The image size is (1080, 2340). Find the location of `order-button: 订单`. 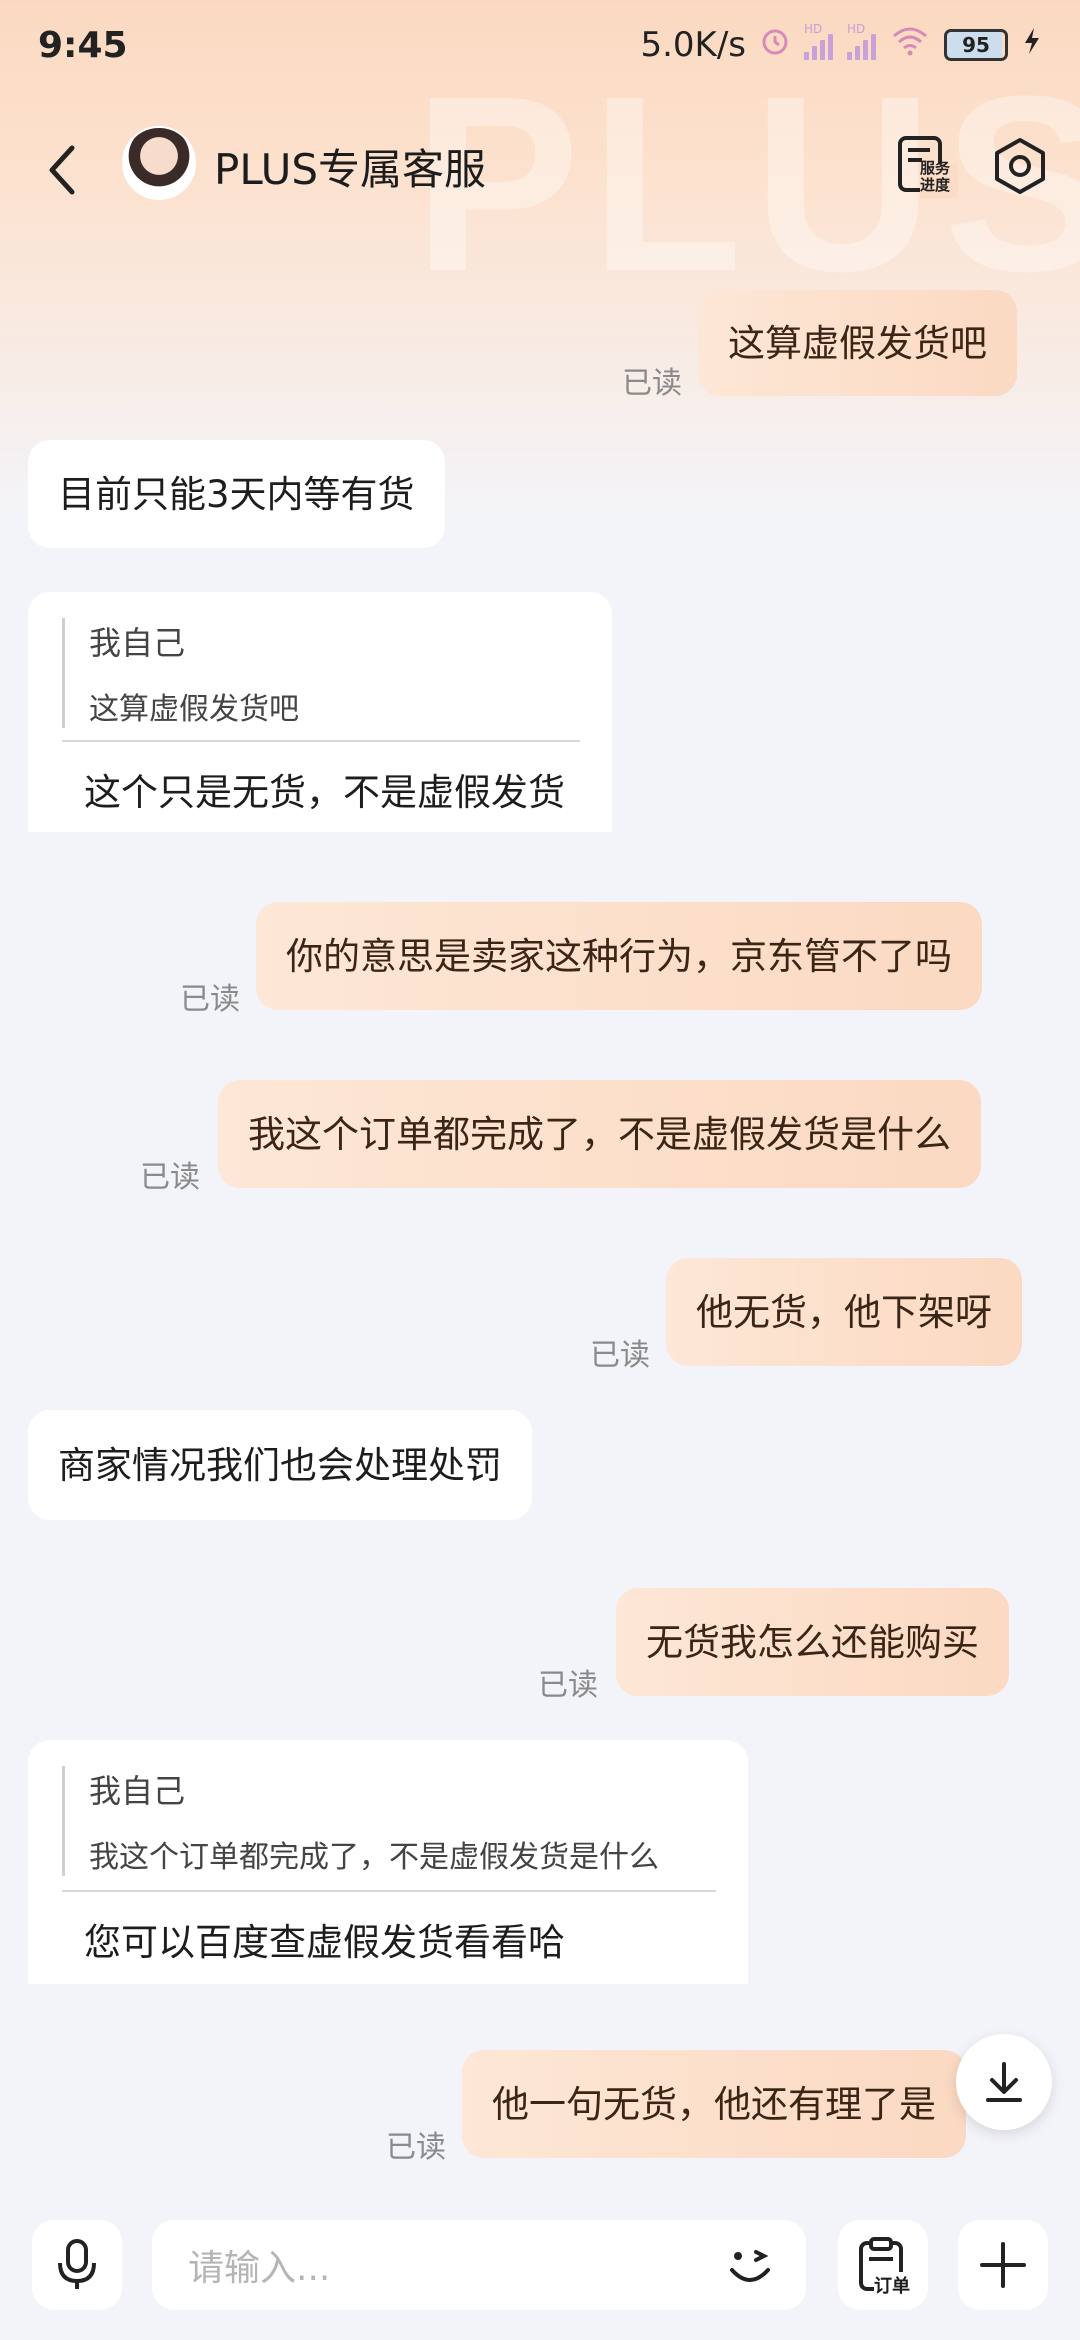

order-button: 订单 is located at coordinates (883, 2265).